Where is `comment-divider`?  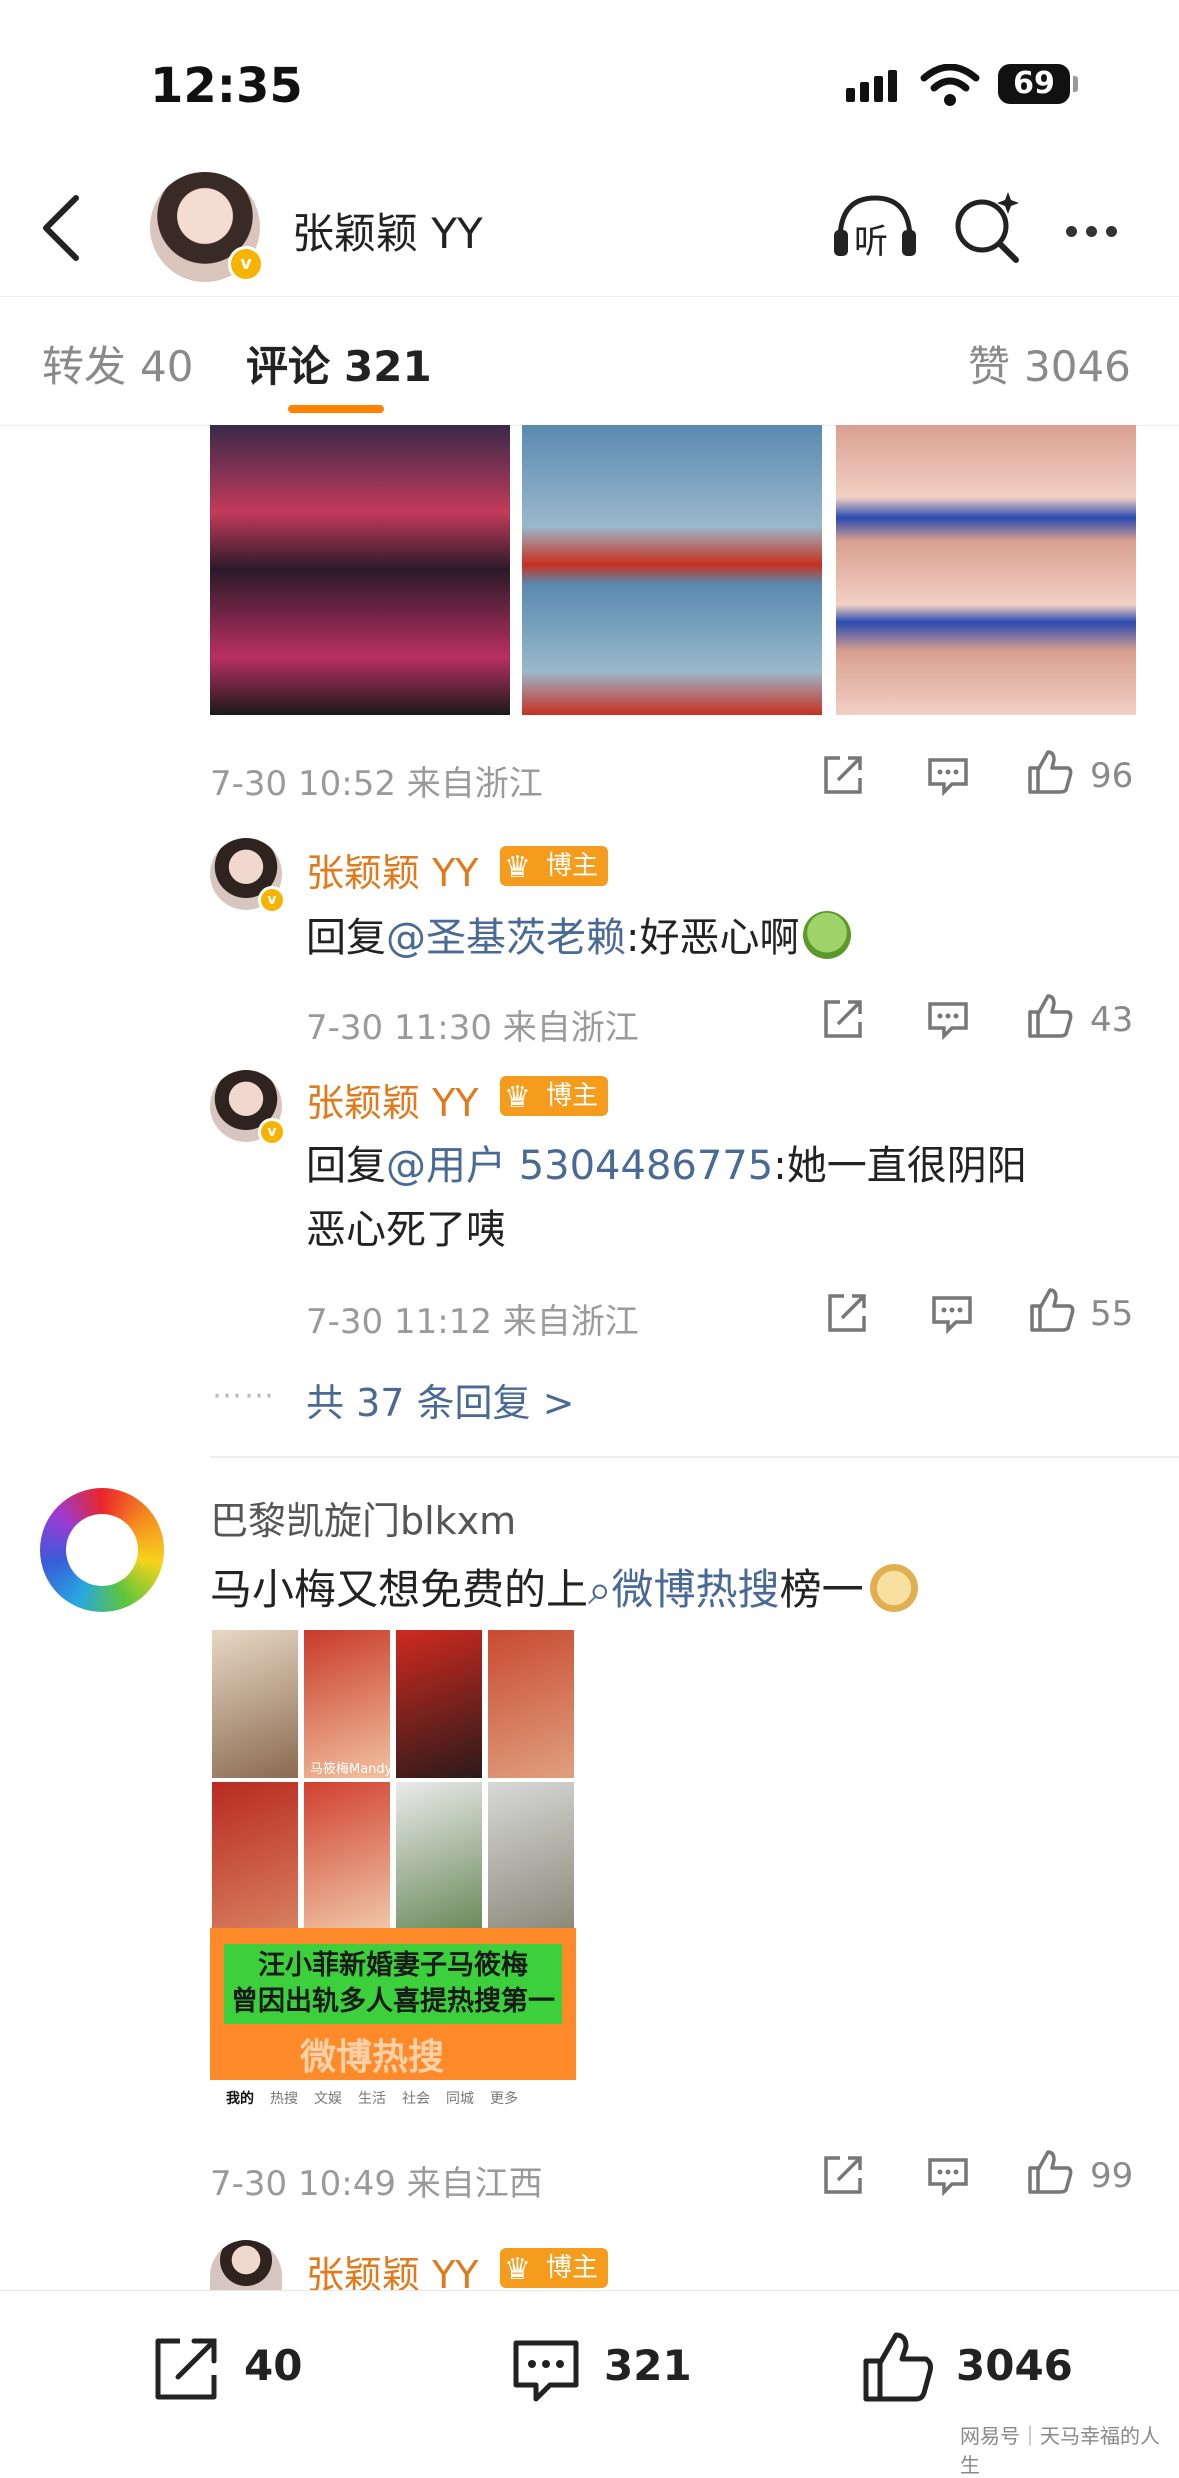 comment-divider is located at coordinates (694, 1457).